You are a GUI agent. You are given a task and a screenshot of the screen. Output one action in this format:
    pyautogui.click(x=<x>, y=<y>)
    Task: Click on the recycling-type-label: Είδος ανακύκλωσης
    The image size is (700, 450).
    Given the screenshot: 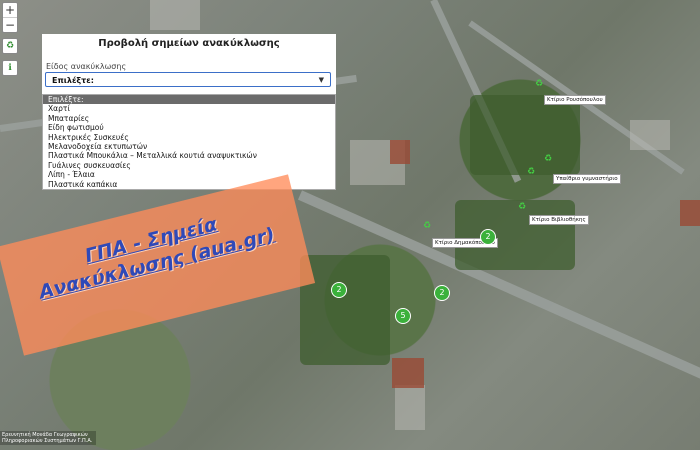 What is the action you would take?
    pyautogui.click(x=86, y=66)
    